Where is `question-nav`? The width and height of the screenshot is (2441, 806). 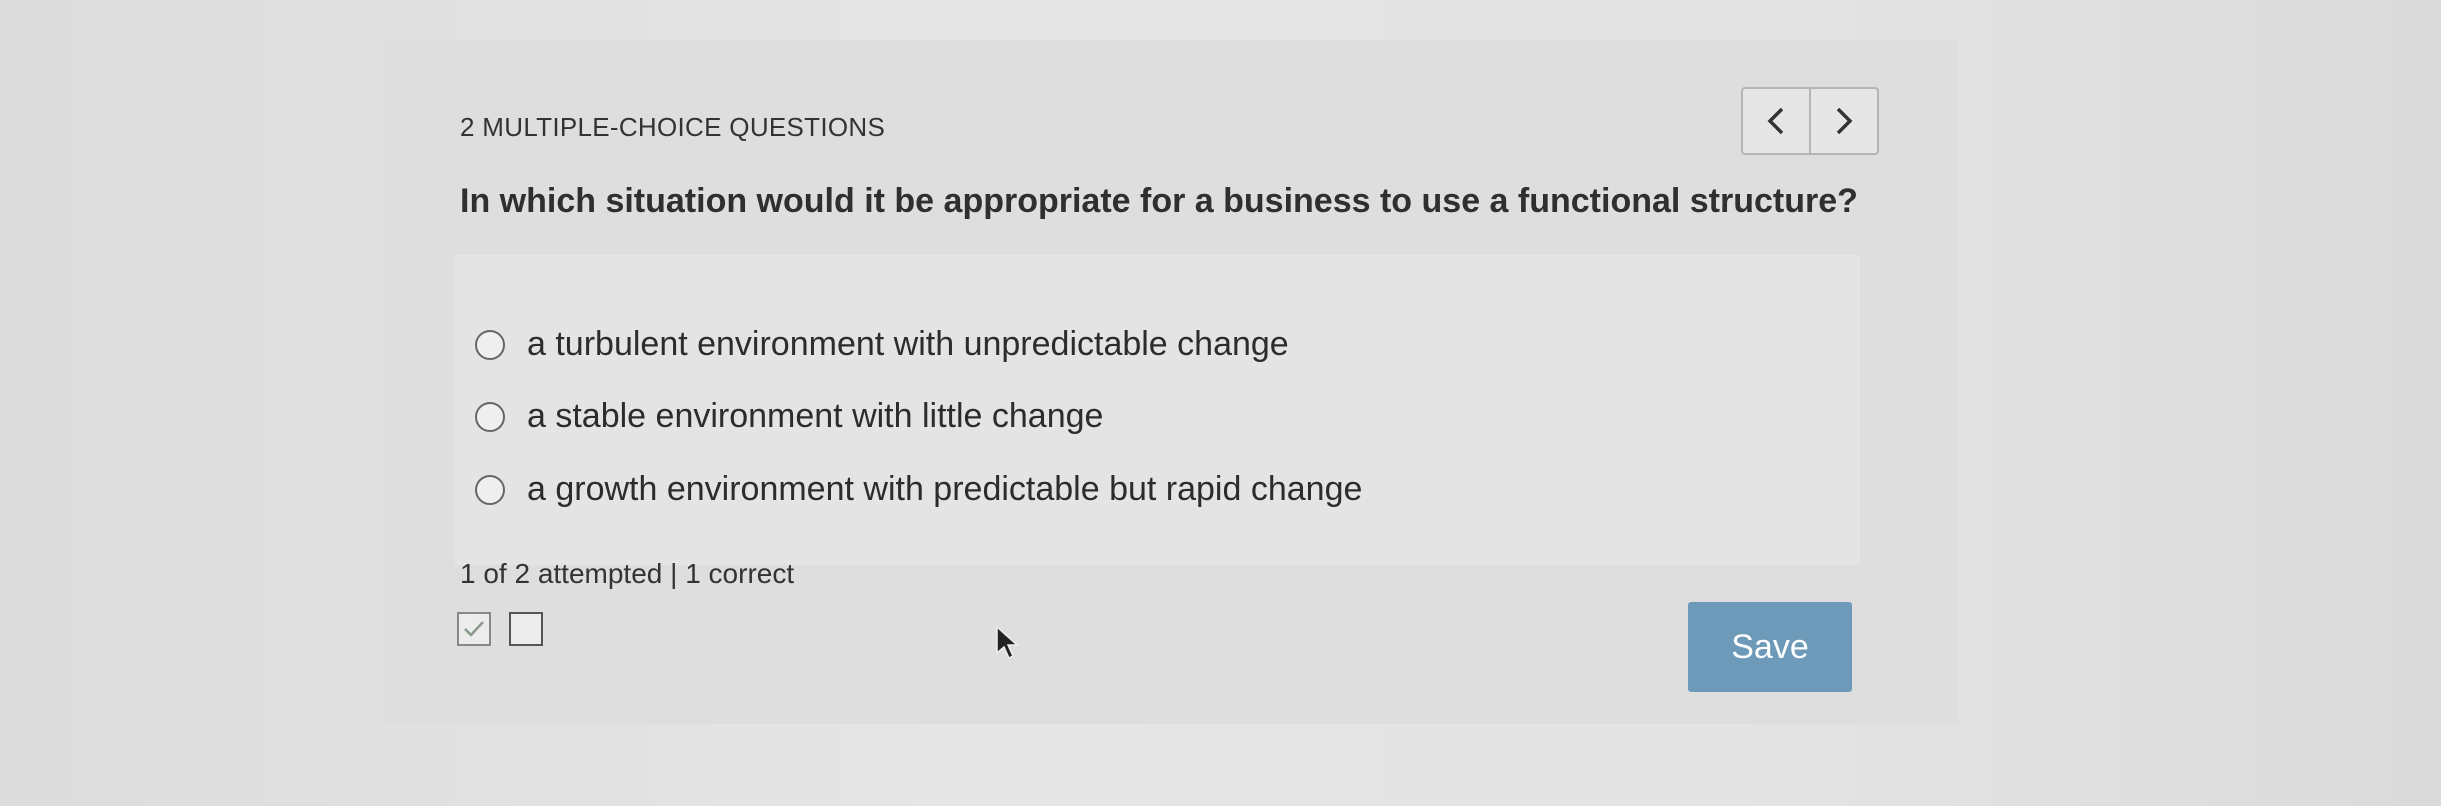
question-nav is located at coordinates (1810, 121).